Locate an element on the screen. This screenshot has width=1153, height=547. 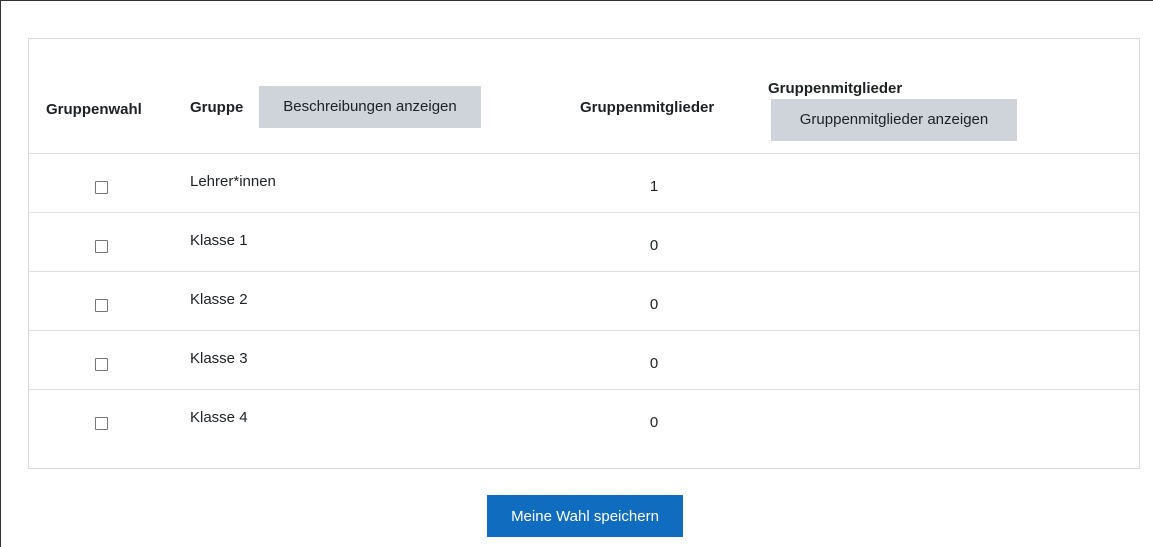
table-row: Klasse 2 0 is located at coordinates (584, 301).